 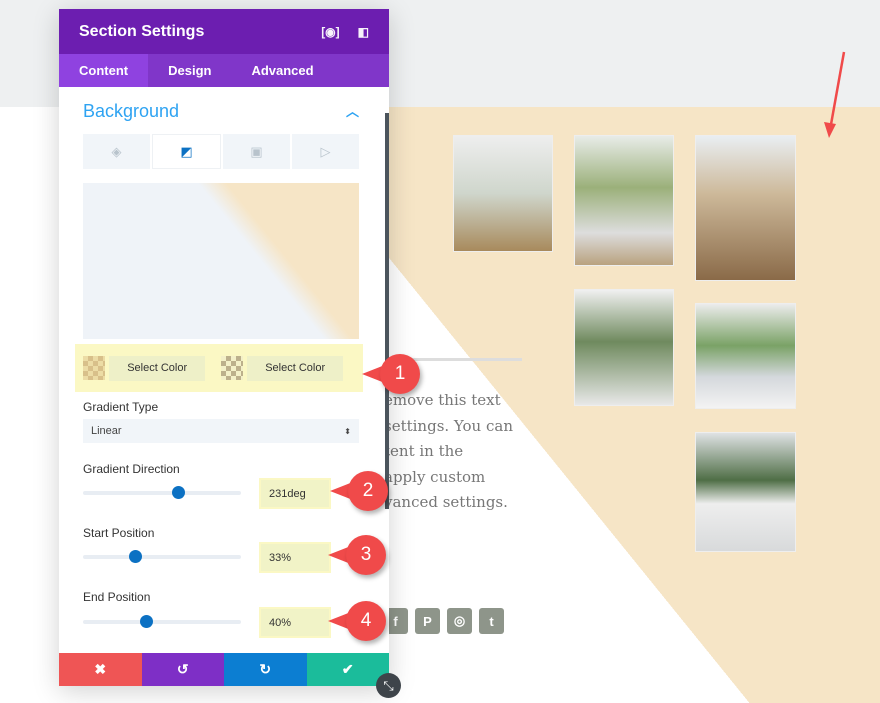 I want to click on panel-tabs: Content Design Advanced, so click(x=224, y=70).